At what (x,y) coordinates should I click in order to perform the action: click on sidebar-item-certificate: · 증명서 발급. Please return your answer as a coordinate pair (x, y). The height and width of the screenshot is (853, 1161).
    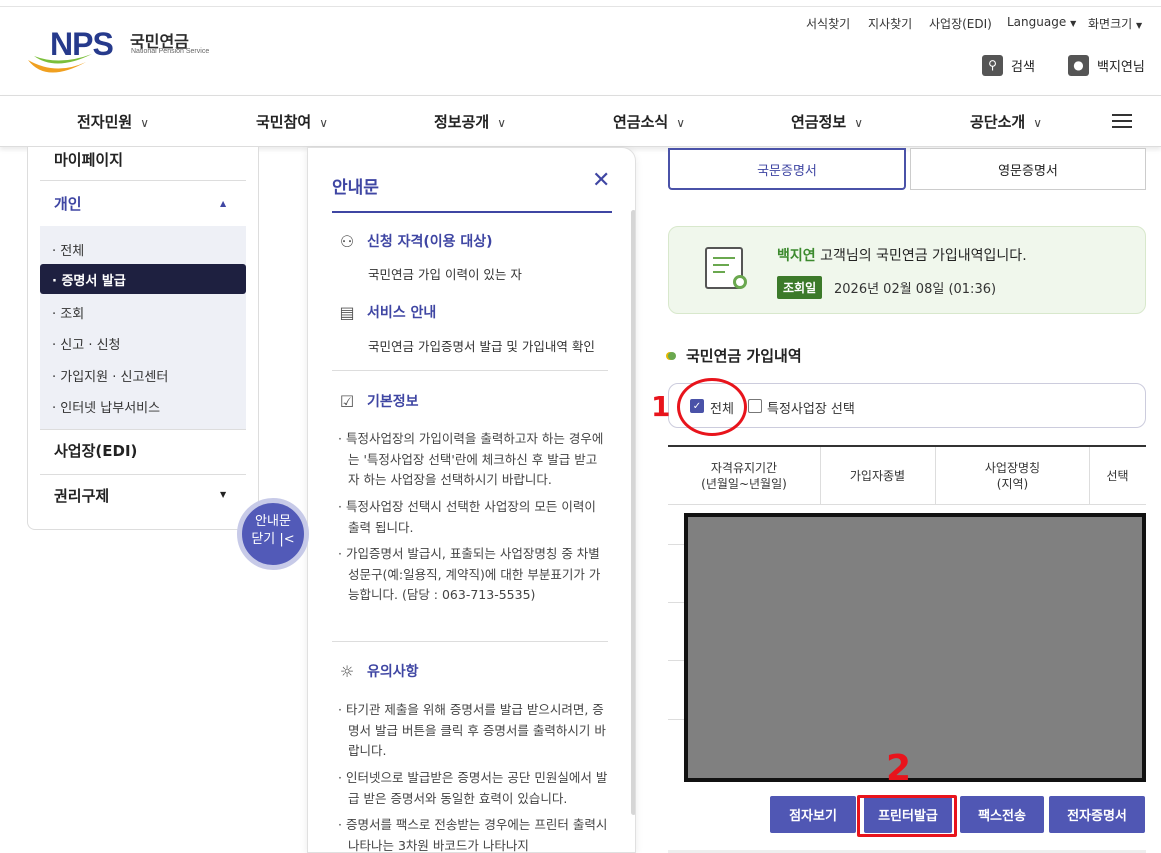
    Looking at the image, I should click on (143, 279).